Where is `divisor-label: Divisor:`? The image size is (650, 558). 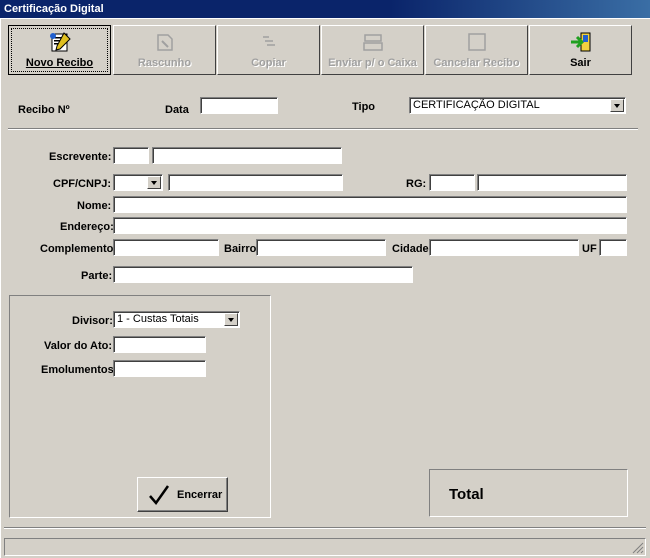
divisor-label: Divisor: is located at coordinates (92, 321).